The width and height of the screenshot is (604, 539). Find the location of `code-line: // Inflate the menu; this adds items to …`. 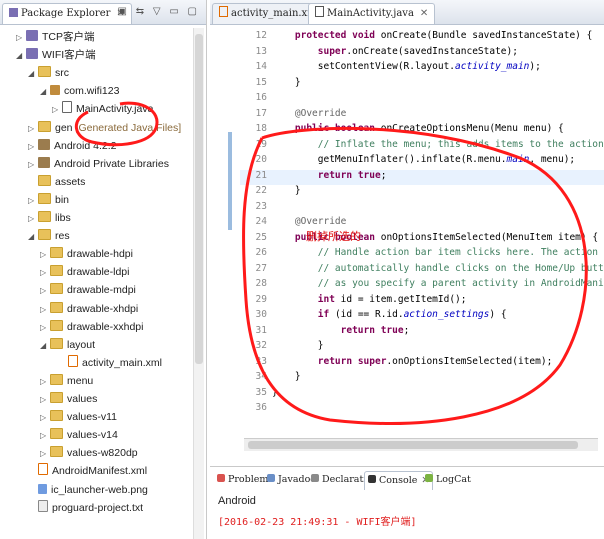

code-line: // Inflate the menu; this adds items to … is located at coordinates (438, 144).